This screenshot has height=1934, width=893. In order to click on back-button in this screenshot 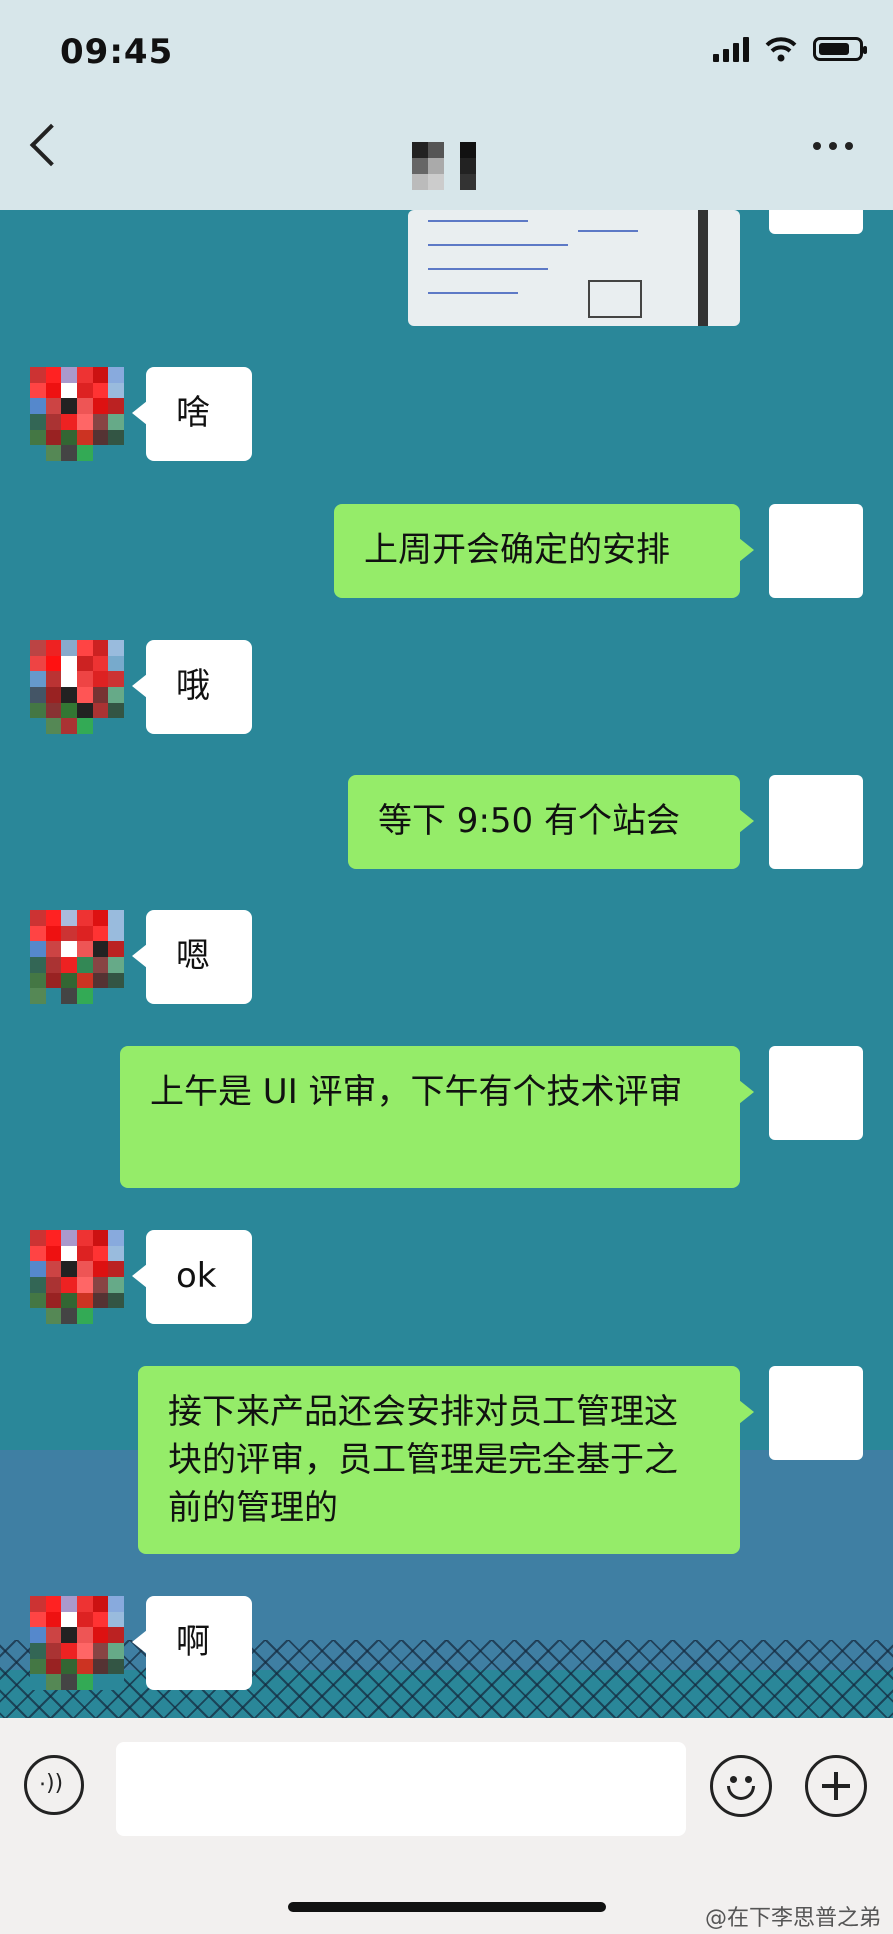, I will do `click(51, 145)`.